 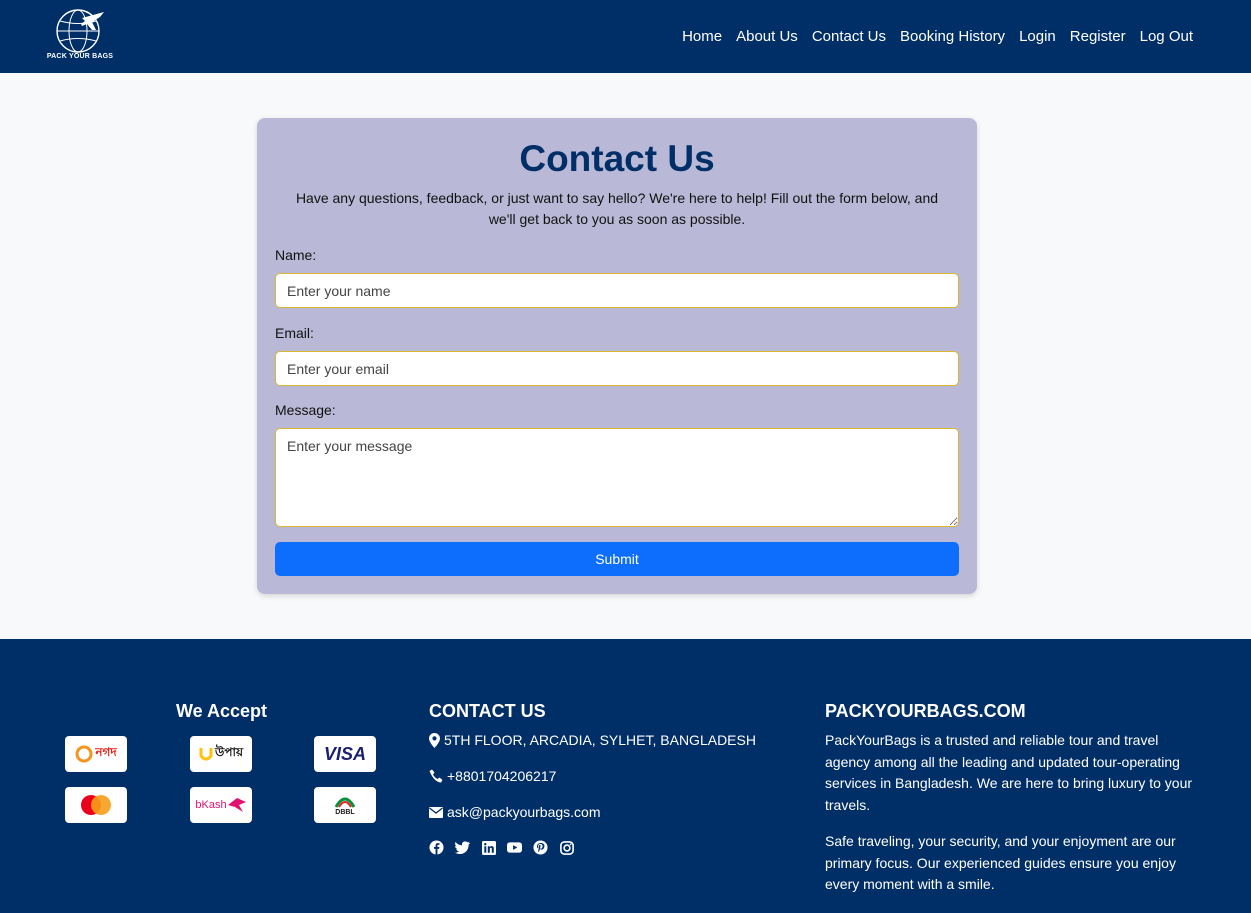 What do you see at coordinates (617, 368) in the screenshot?
I see `email-input` at bounding box center [617, 368].